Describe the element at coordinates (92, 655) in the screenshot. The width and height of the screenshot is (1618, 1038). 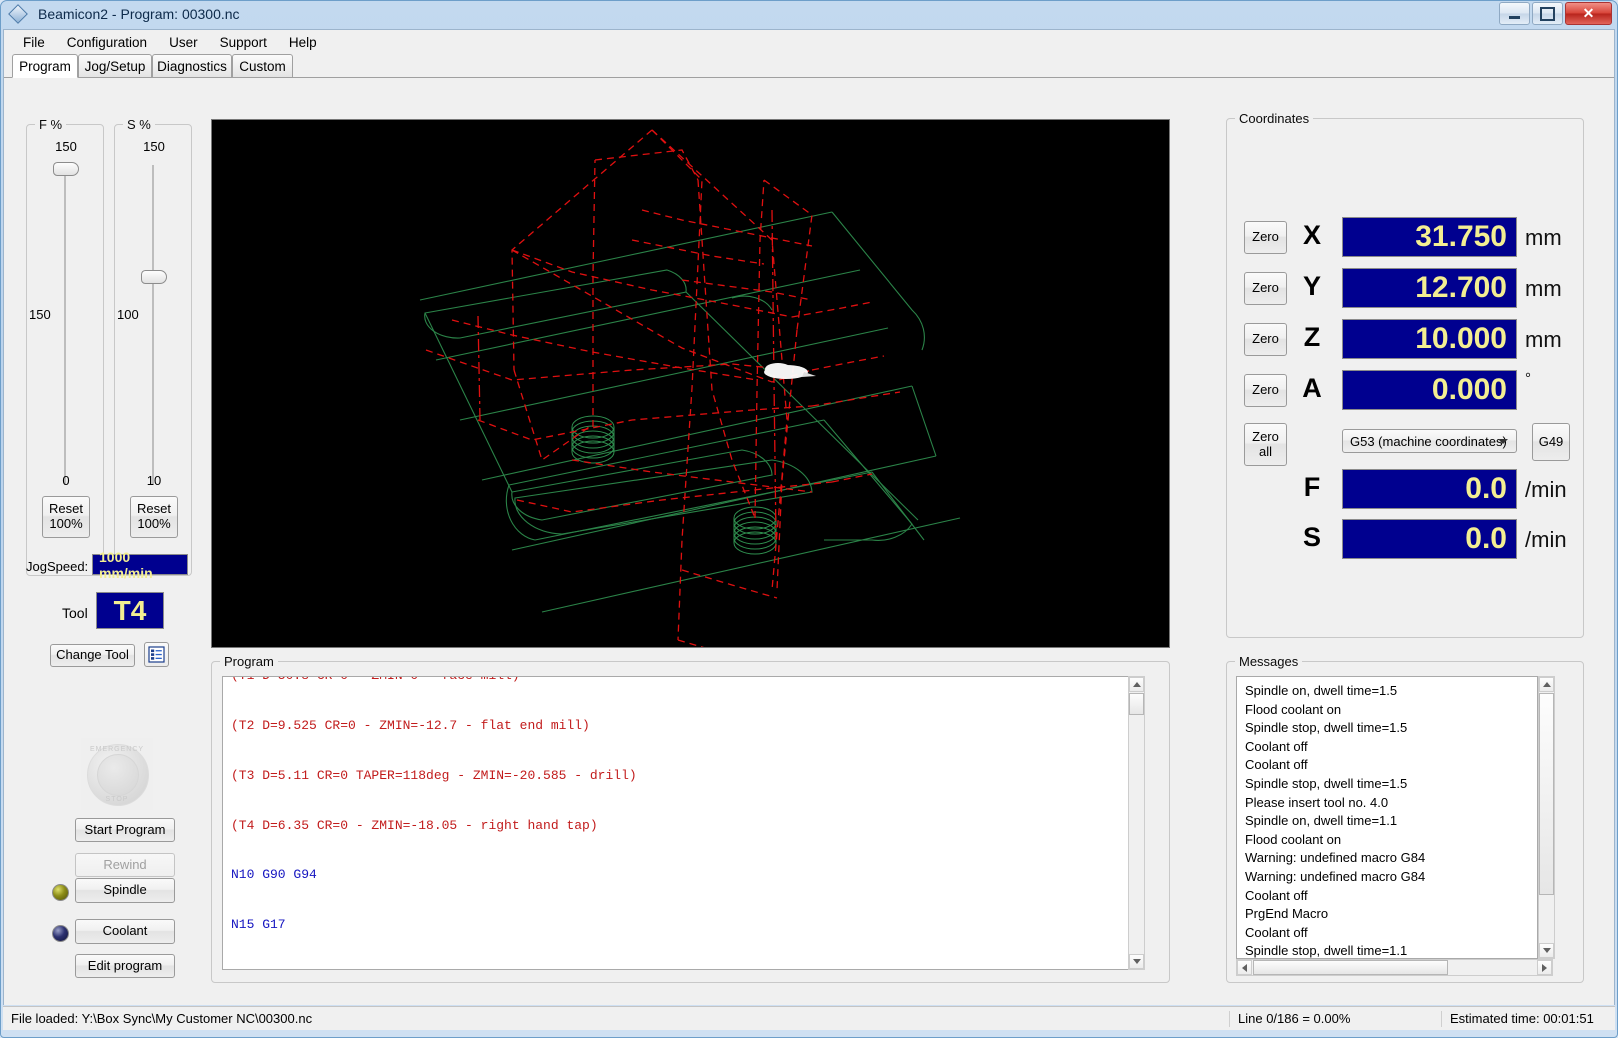
I see `change-tool-button: Change Tool` at that location.